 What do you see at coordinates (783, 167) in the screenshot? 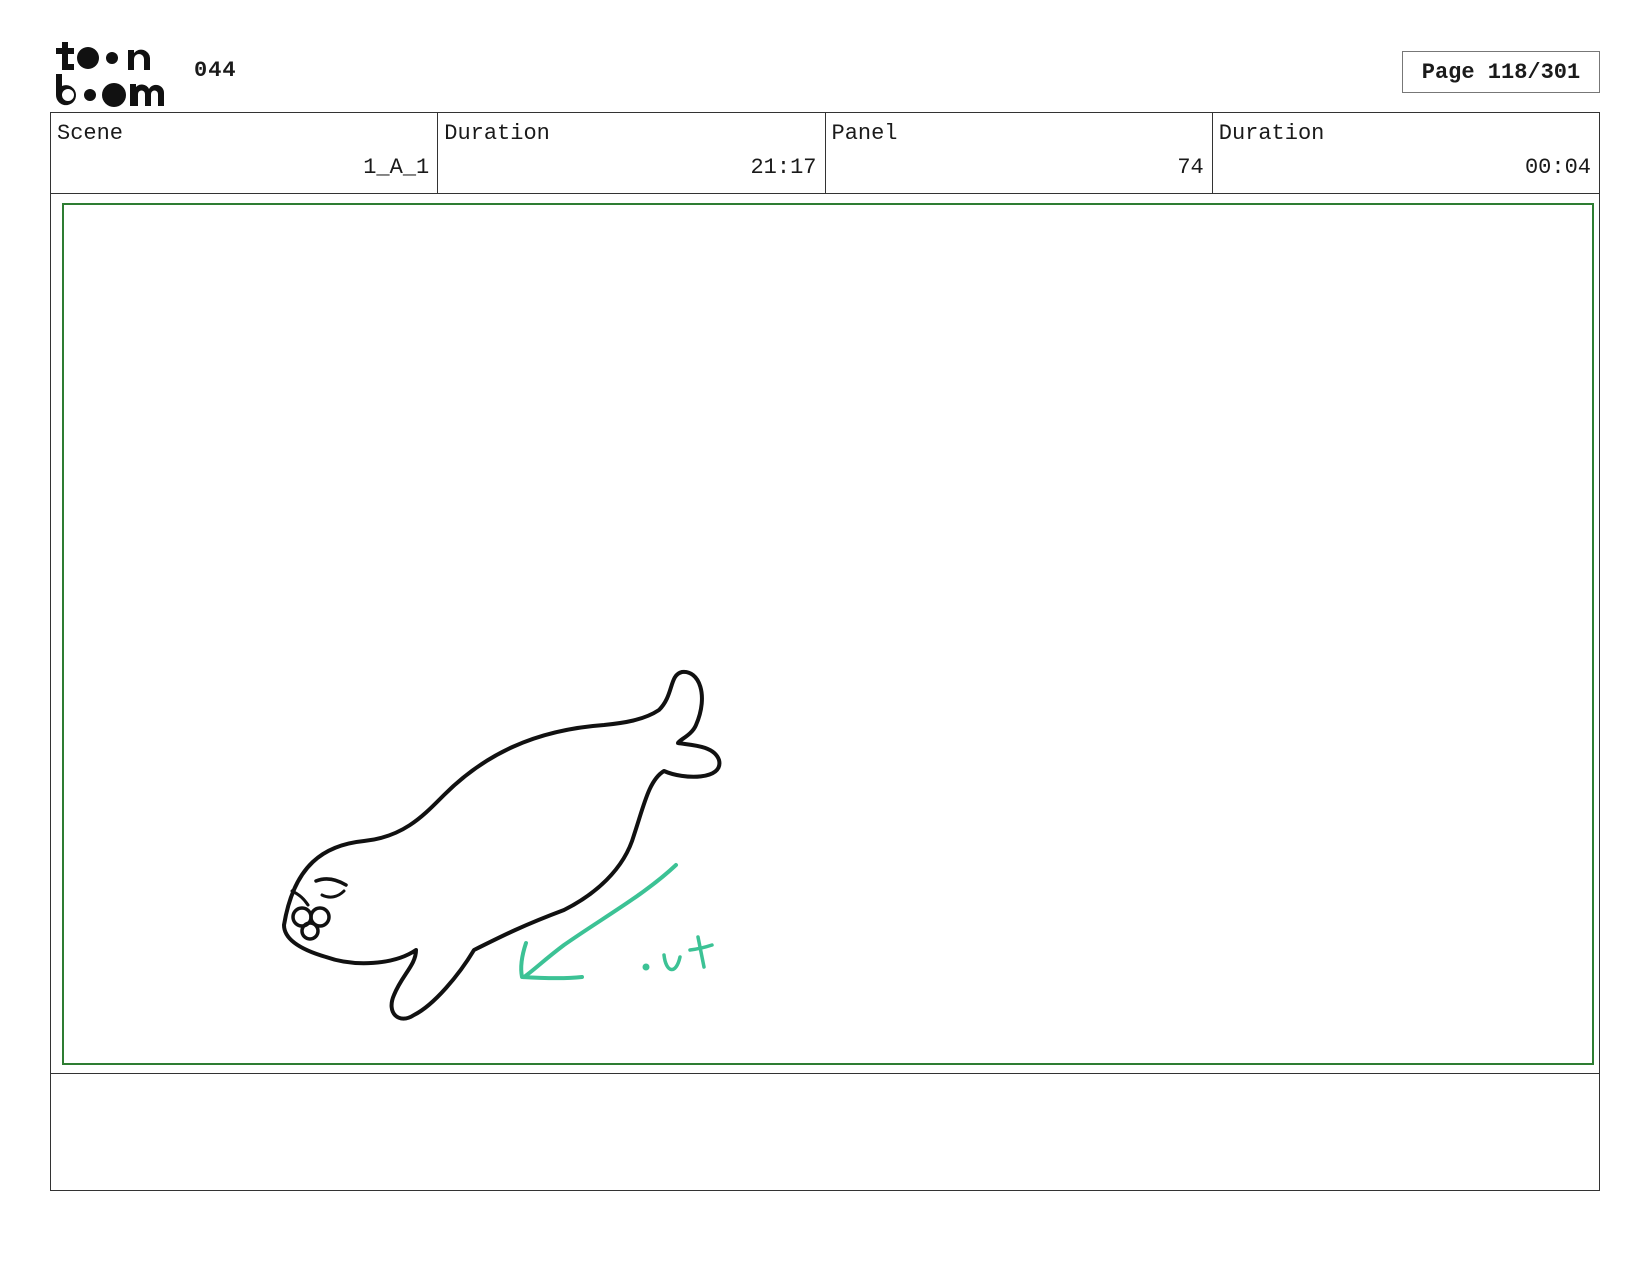
I see `scene-duration-value: 21:17` at bounding box center [783, 167].